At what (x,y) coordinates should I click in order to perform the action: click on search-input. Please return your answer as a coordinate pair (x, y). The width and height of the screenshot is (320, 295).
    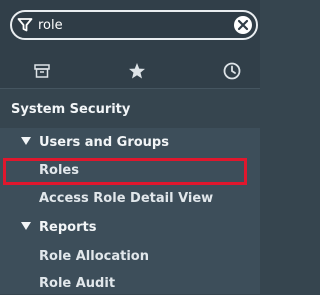
    Looking at the image, I should click on (118, 25).